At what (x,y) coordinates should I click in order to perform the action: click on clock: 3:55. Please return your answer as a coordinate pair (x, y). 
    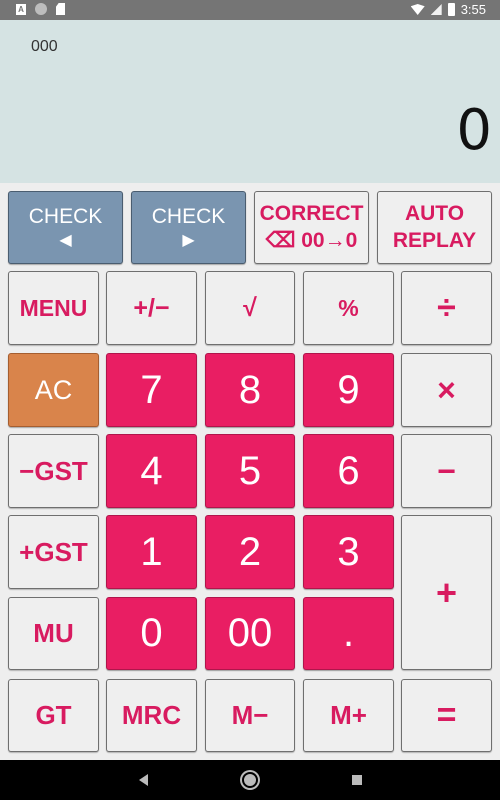
    Looking at the image, I should click on (473, 9).